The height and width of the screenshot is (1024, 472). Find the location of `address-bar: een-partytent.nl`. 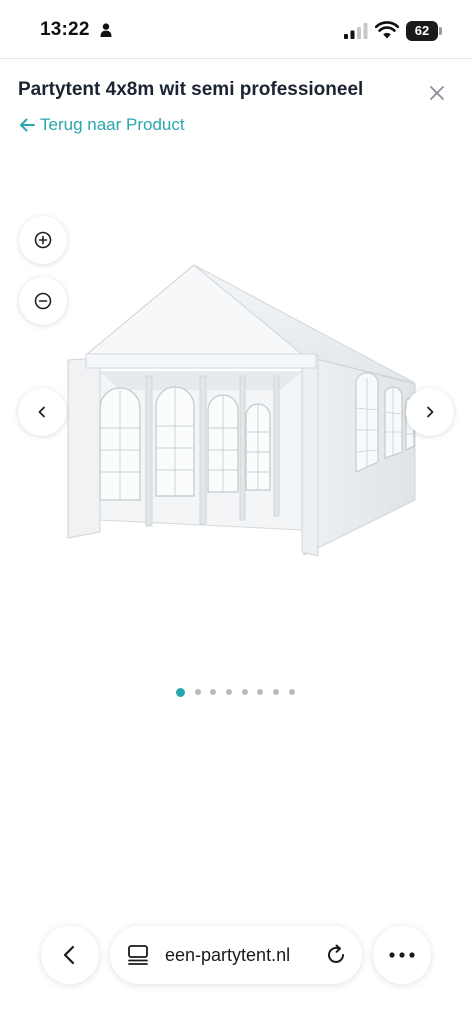

address-bar: een-partytent.nl is located at coordinates (236, 955).